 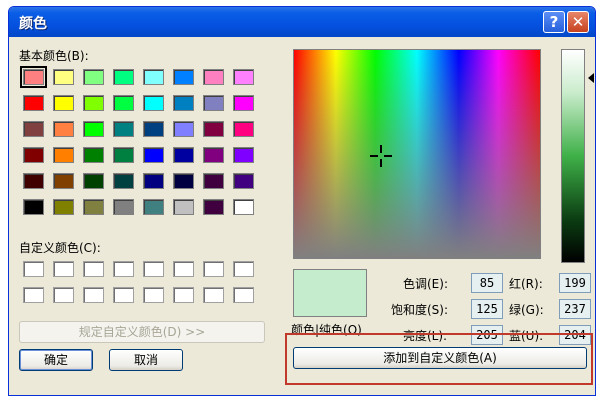 What do you see at coordinates (526, 284) in the screenshot?
I see `red-label: 红(R):` at bounding box center [526, 284].